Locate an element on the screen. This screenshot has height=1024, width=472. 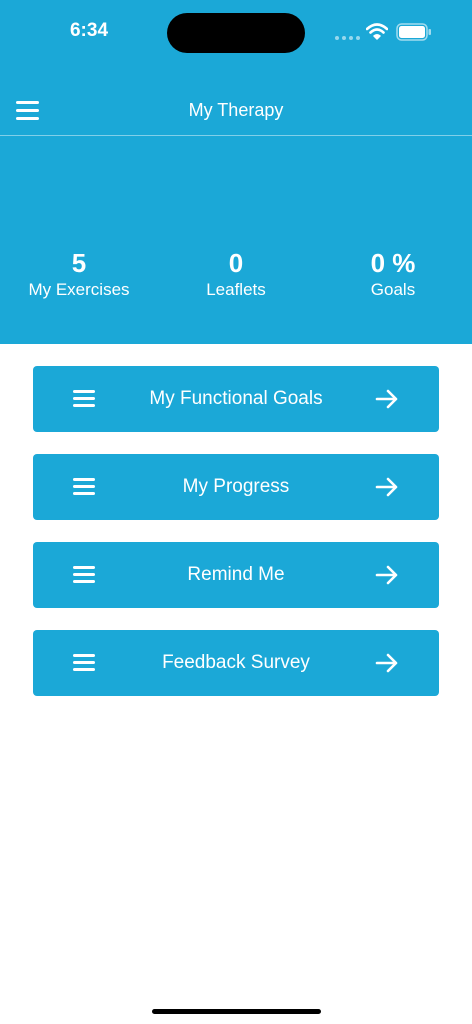
stat-leaflets: 0 Leaflets is located at coordinates (236, 275).